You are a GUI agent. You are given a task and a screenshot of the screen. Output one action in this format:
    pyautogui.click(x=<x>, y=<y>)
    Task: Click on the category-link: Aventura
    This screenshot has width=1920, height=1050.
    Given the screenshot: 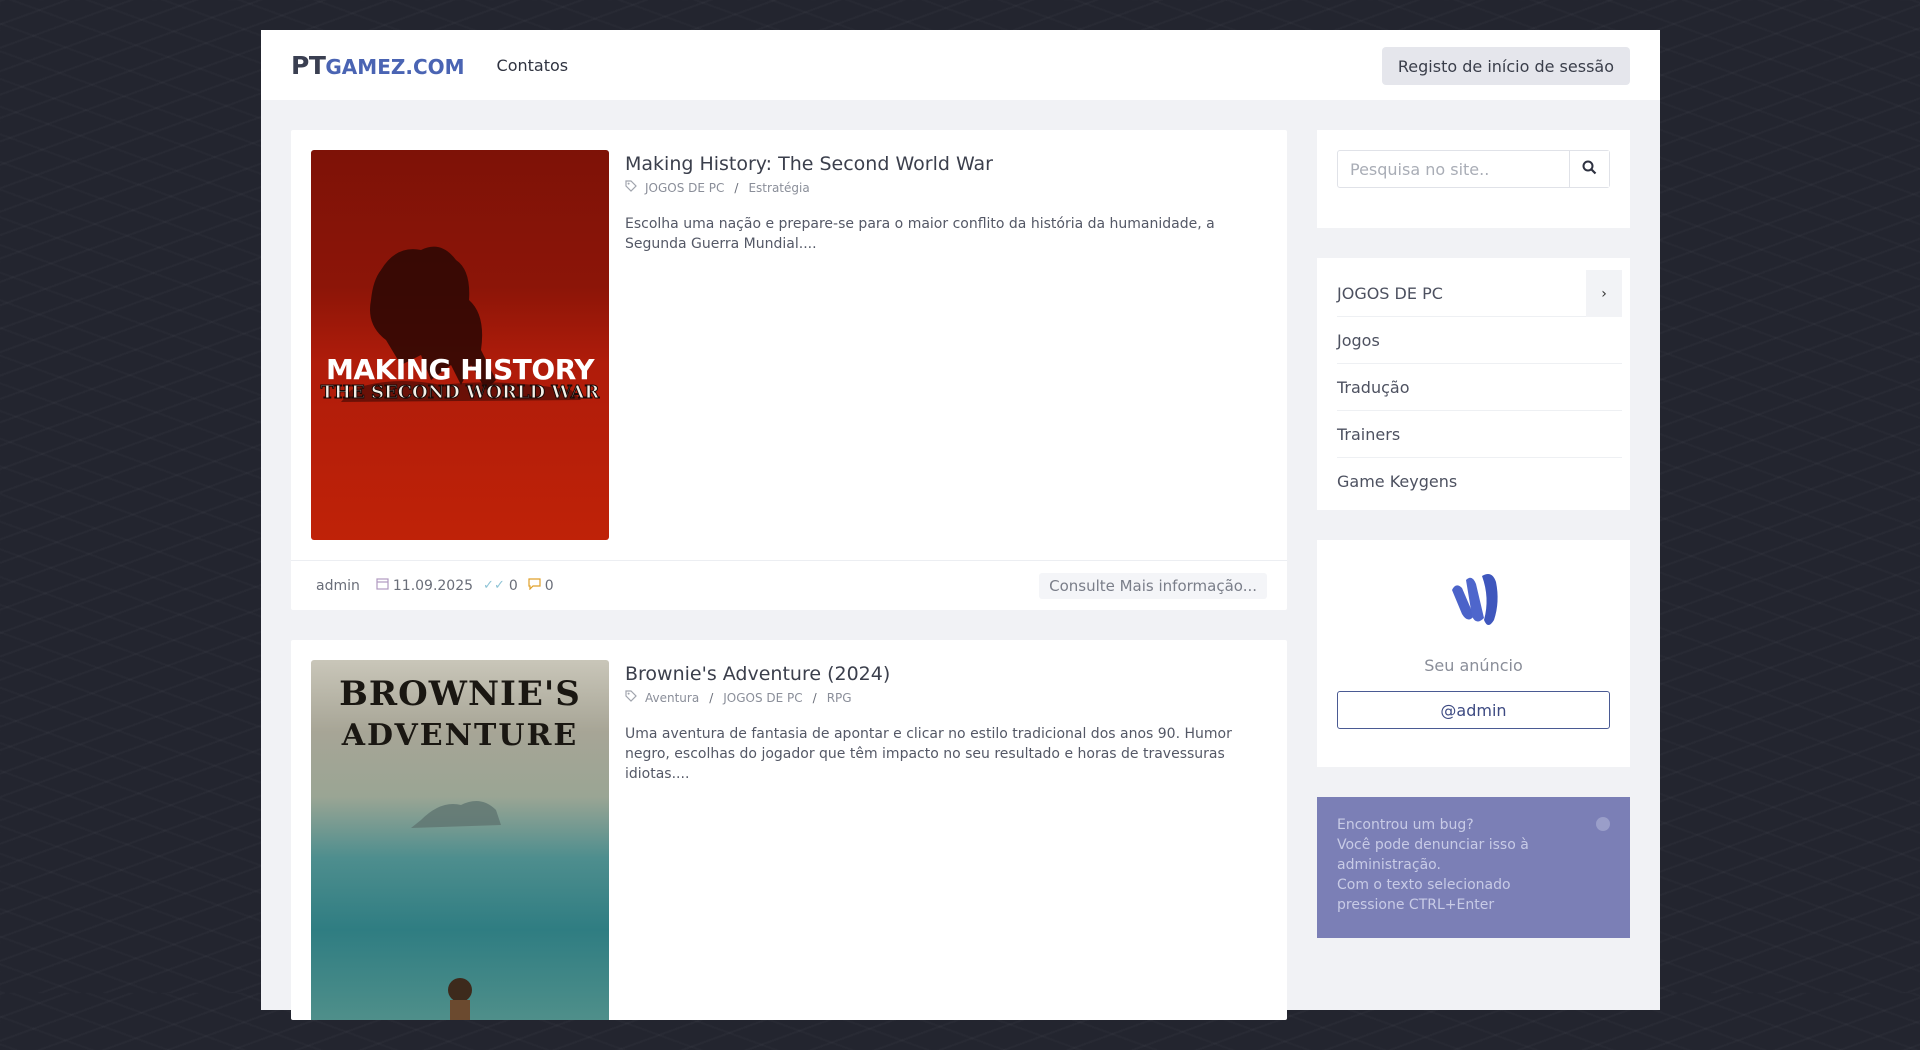 What is the action you would take?
    pyautogui.click(x=672, y=698)
    